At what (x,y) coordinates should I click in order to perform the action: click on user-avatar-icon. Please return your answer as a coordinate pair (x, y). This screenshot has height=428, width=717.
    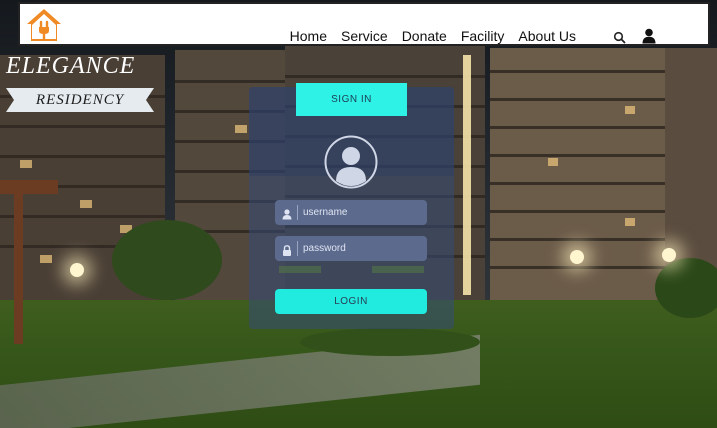
    Looking at the image, I should click on (351, 162).